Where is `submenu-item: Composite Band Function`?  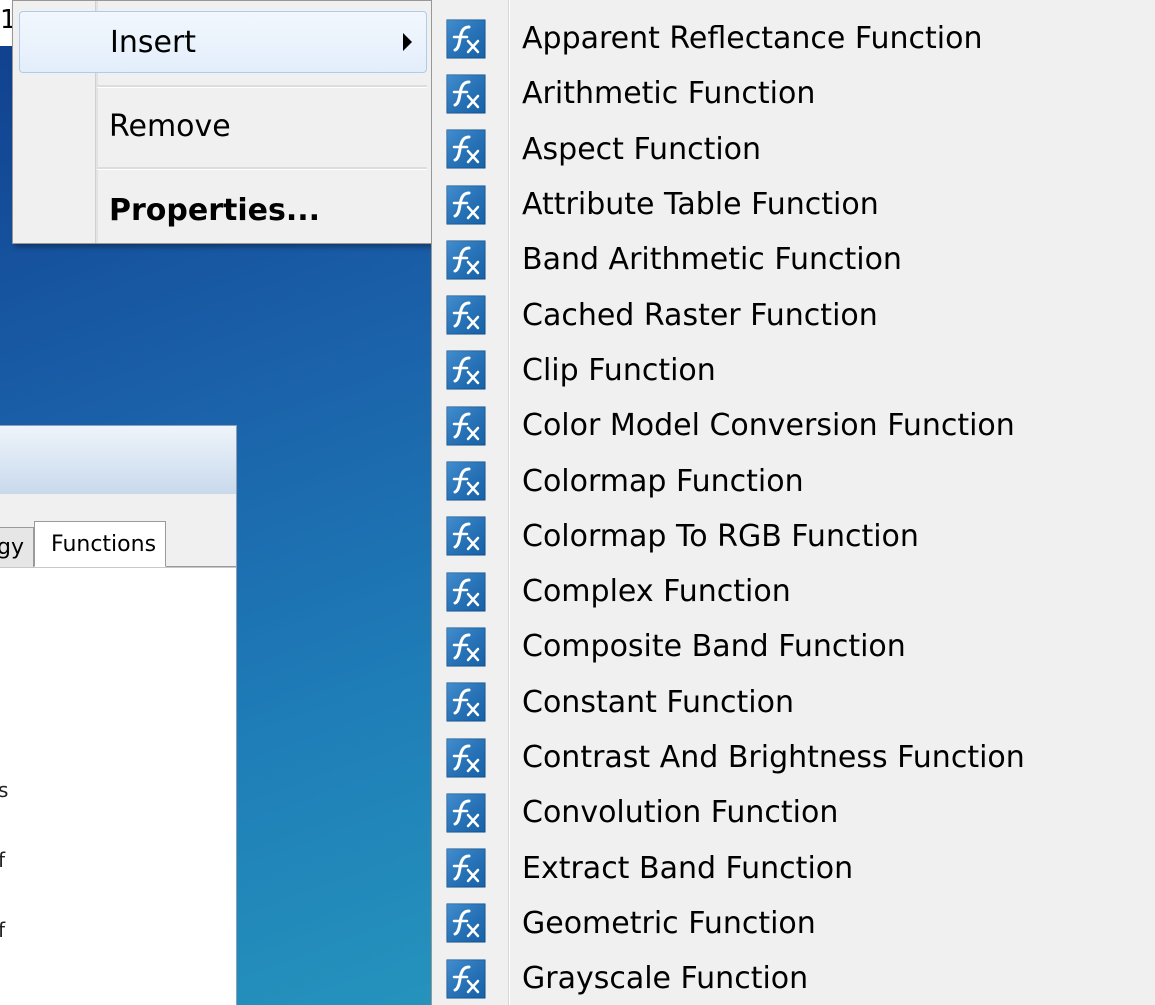
submenu-item: Composite Band Function is located at coordinates (793, 646).